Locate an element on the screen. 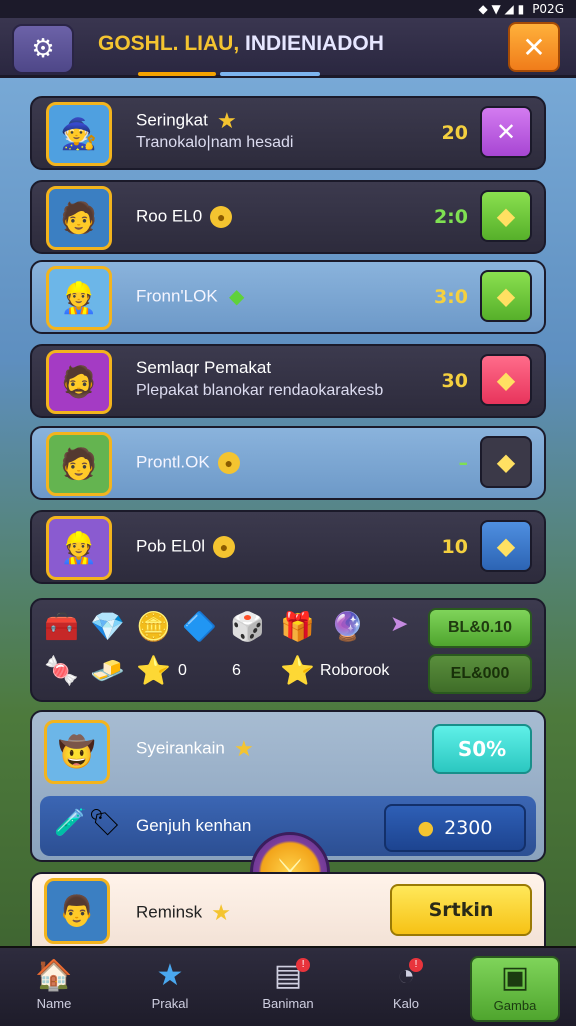  settings-button: ⚙ is located at coordinates (43, 49).